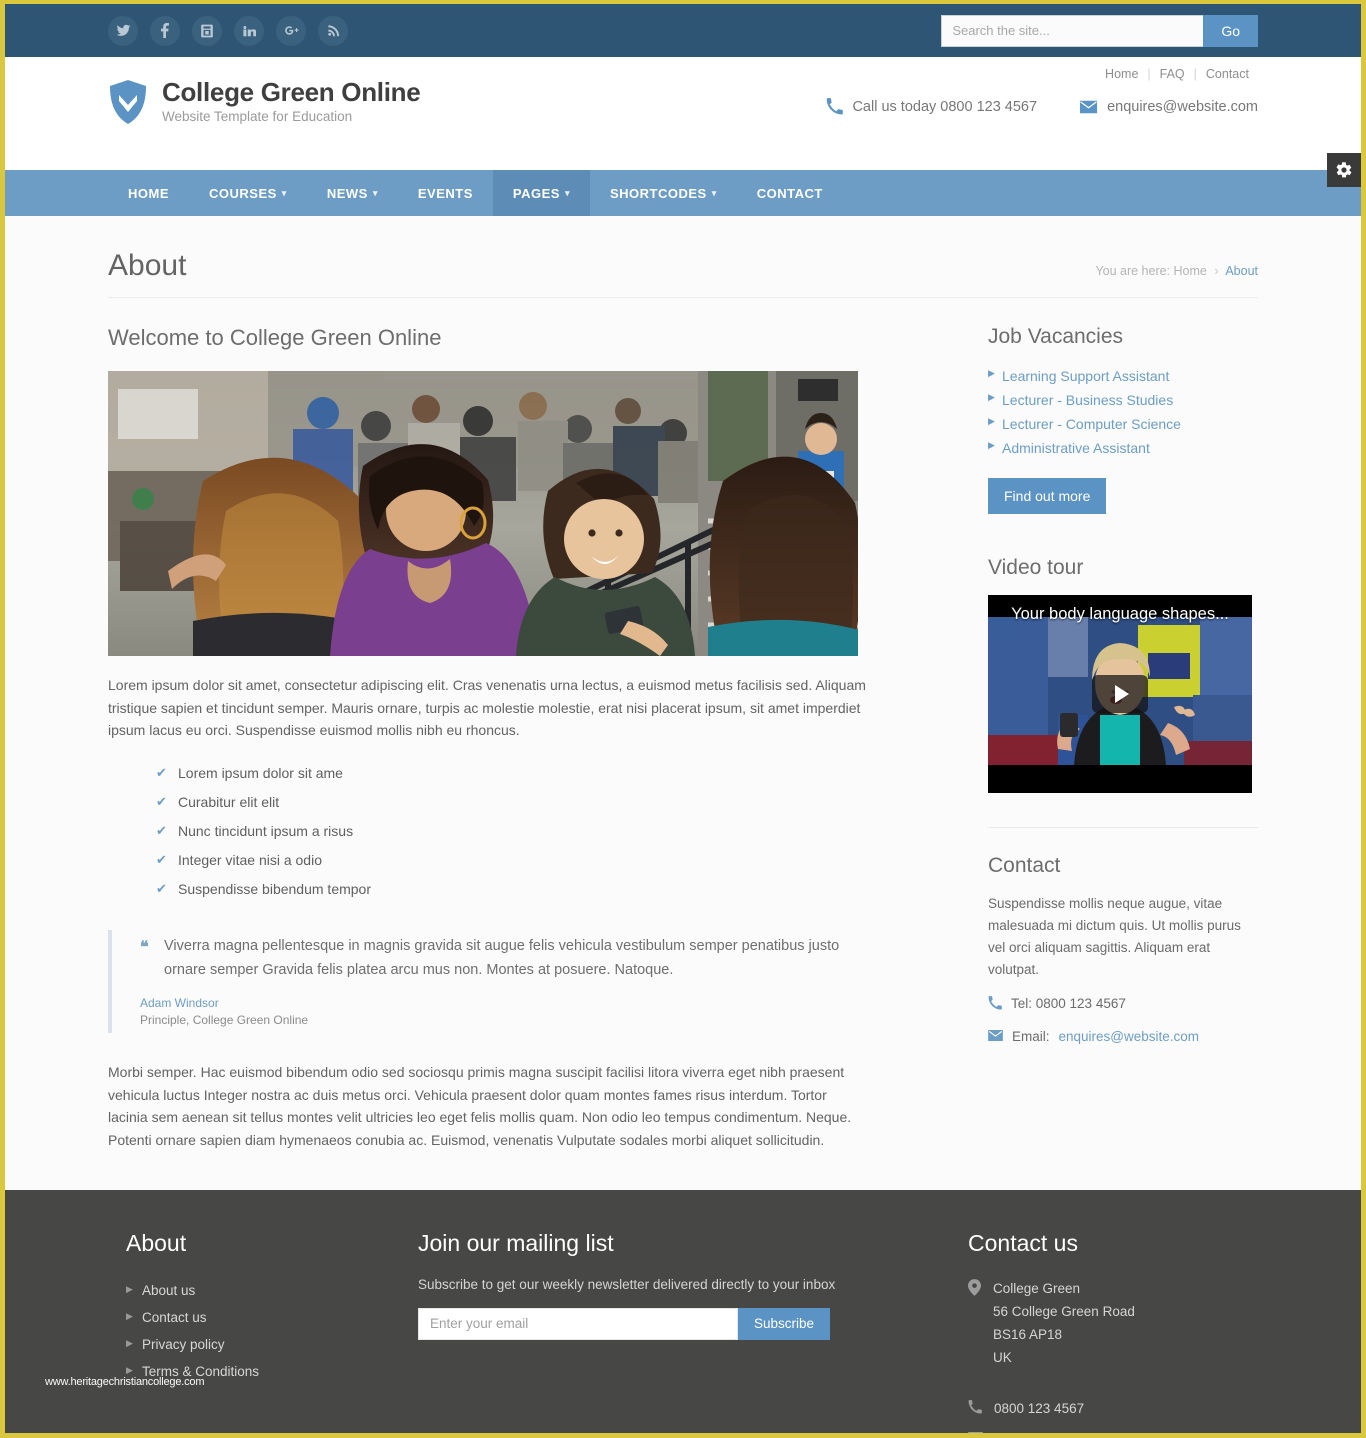  What do you see at coordinates (1028, 1335) in the screenshot?
I see `footer-address-line3: BS16 AP18` at bounding box center [1028, 1335].